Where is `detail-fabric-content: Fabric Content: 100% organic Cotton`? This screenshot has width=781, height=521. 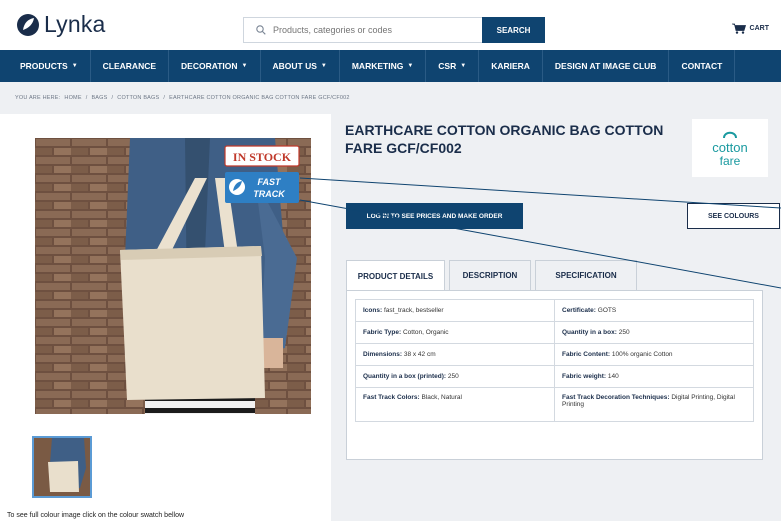
detail-fabric-content: Fabric Content: 100% organic Cotton is located at coordinates (654, 354).